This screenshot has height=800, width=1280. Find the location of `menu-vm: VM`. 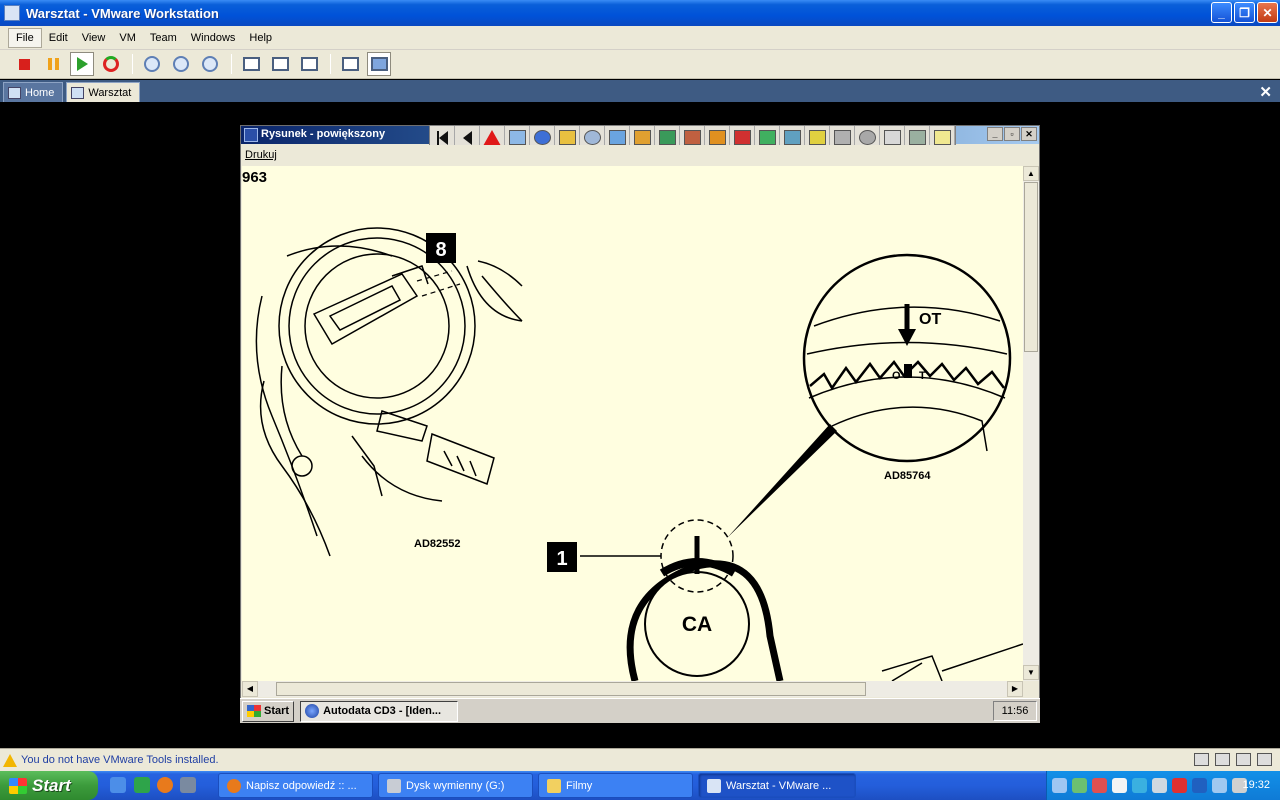

menu-vm: VM is located at coordinates (127, 38).